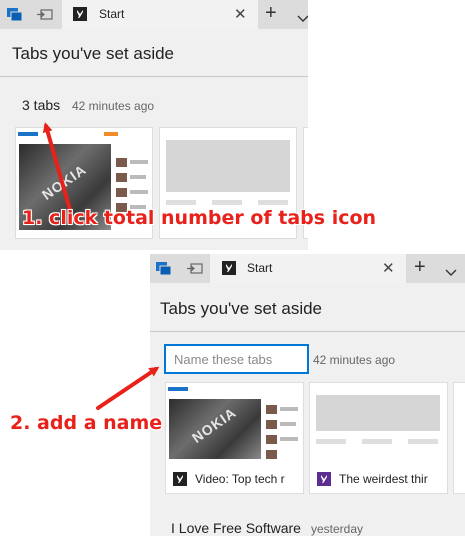 Image resolution: width=465 pixels, height=536 pixels. Describe the element at coordinates (86, 423) in the screenshot. I see `annotation-step-2: 2. add a name` at that location.